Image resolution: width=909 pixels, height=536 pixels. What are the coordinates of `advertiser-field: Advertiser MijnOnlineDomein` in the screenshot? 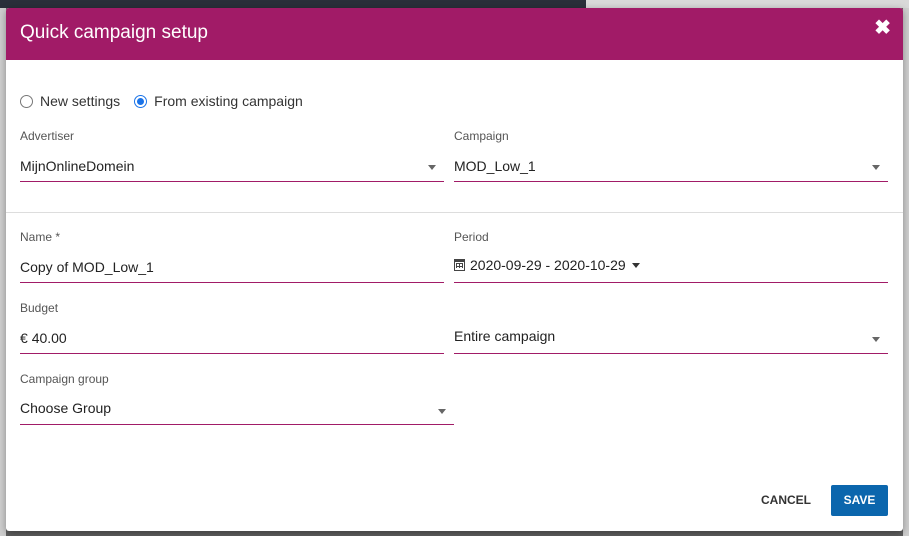 It's located at (232, 156).